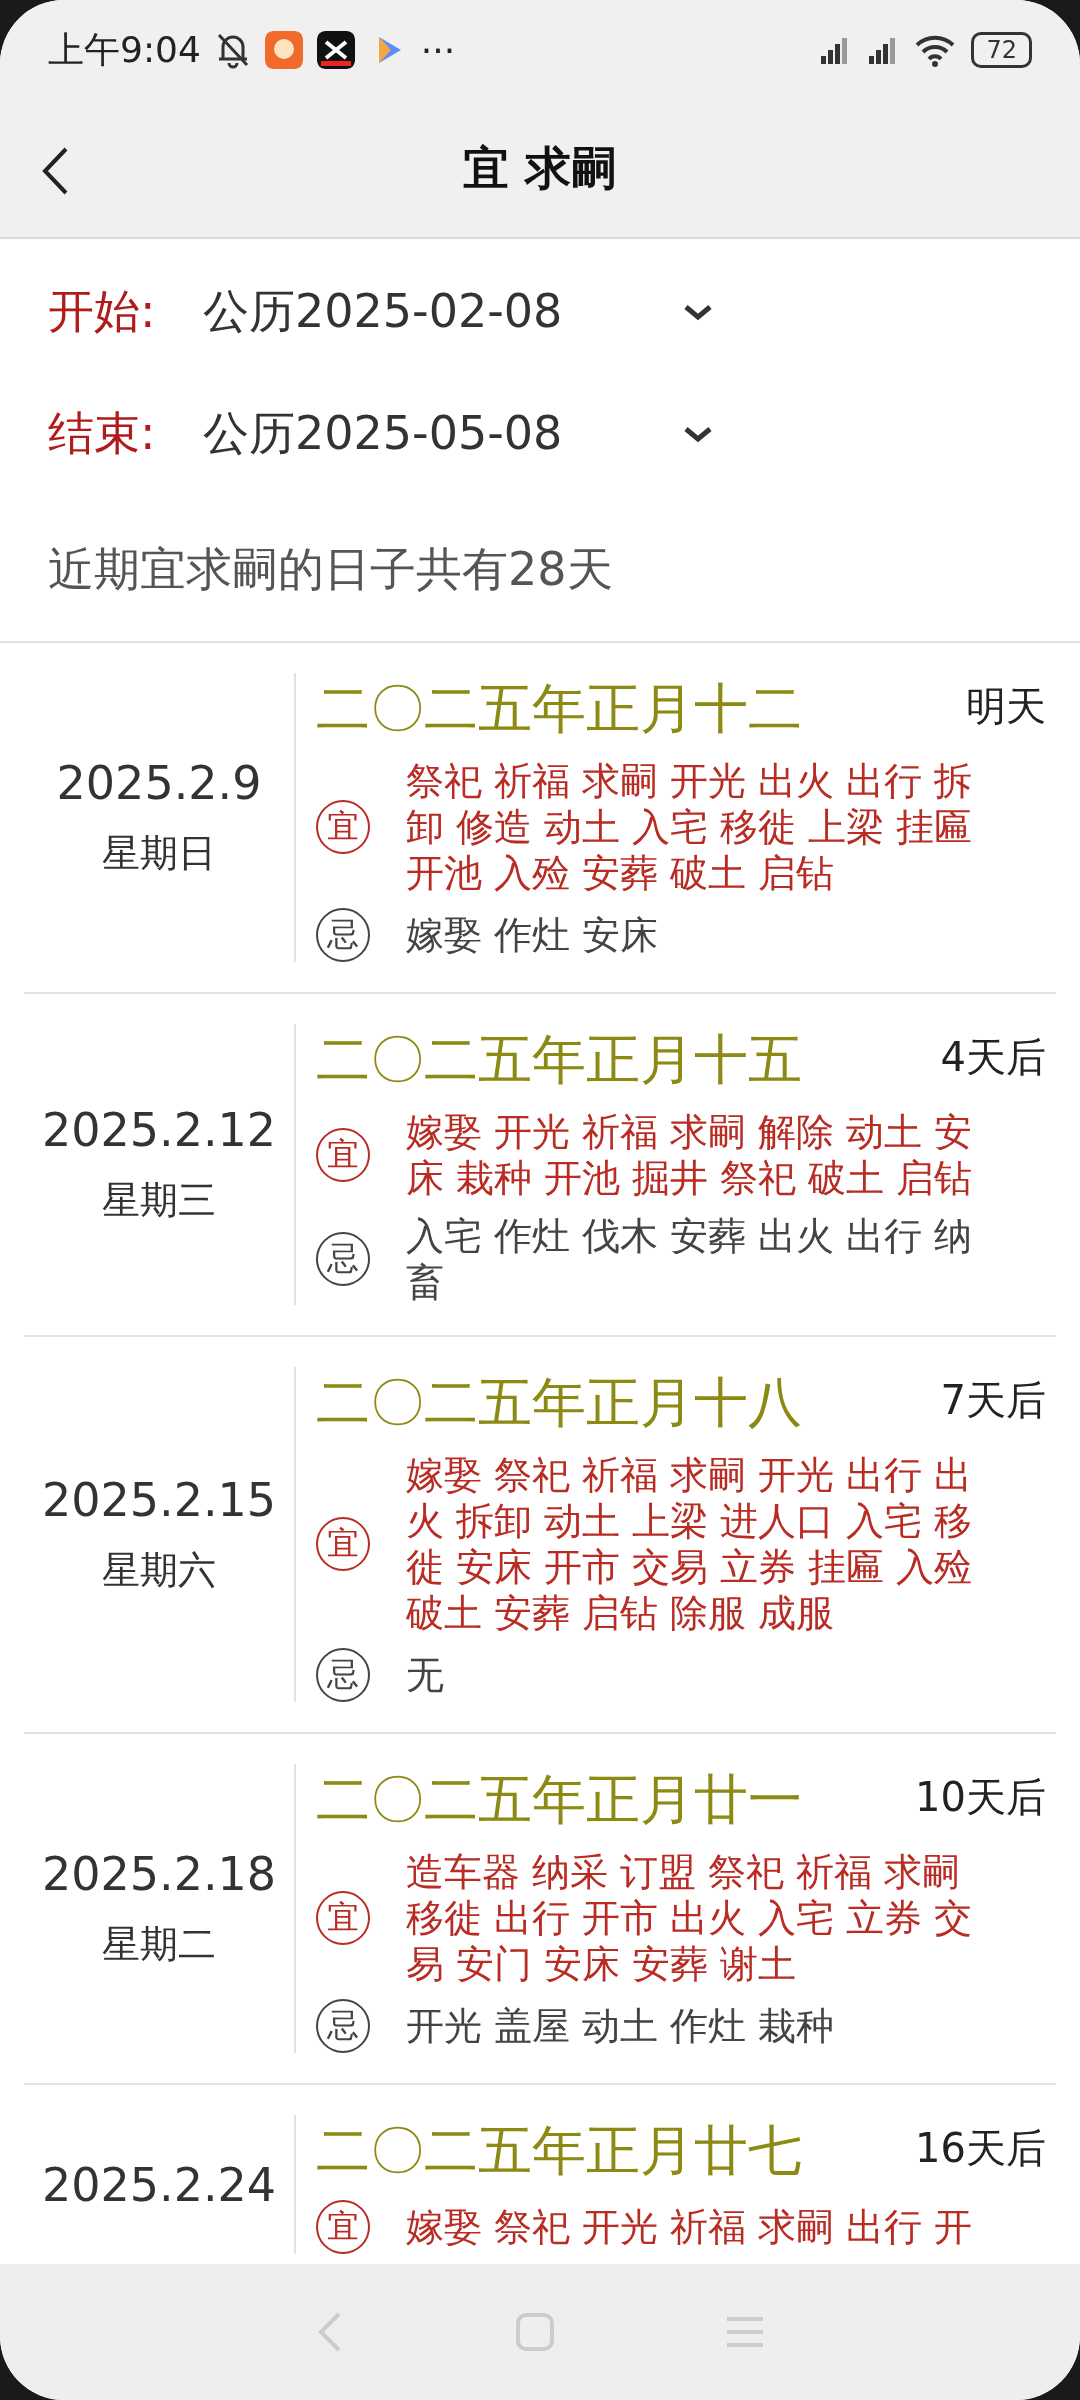  I want to click on solar-date: 2025.2.15, so click(159, 1500).